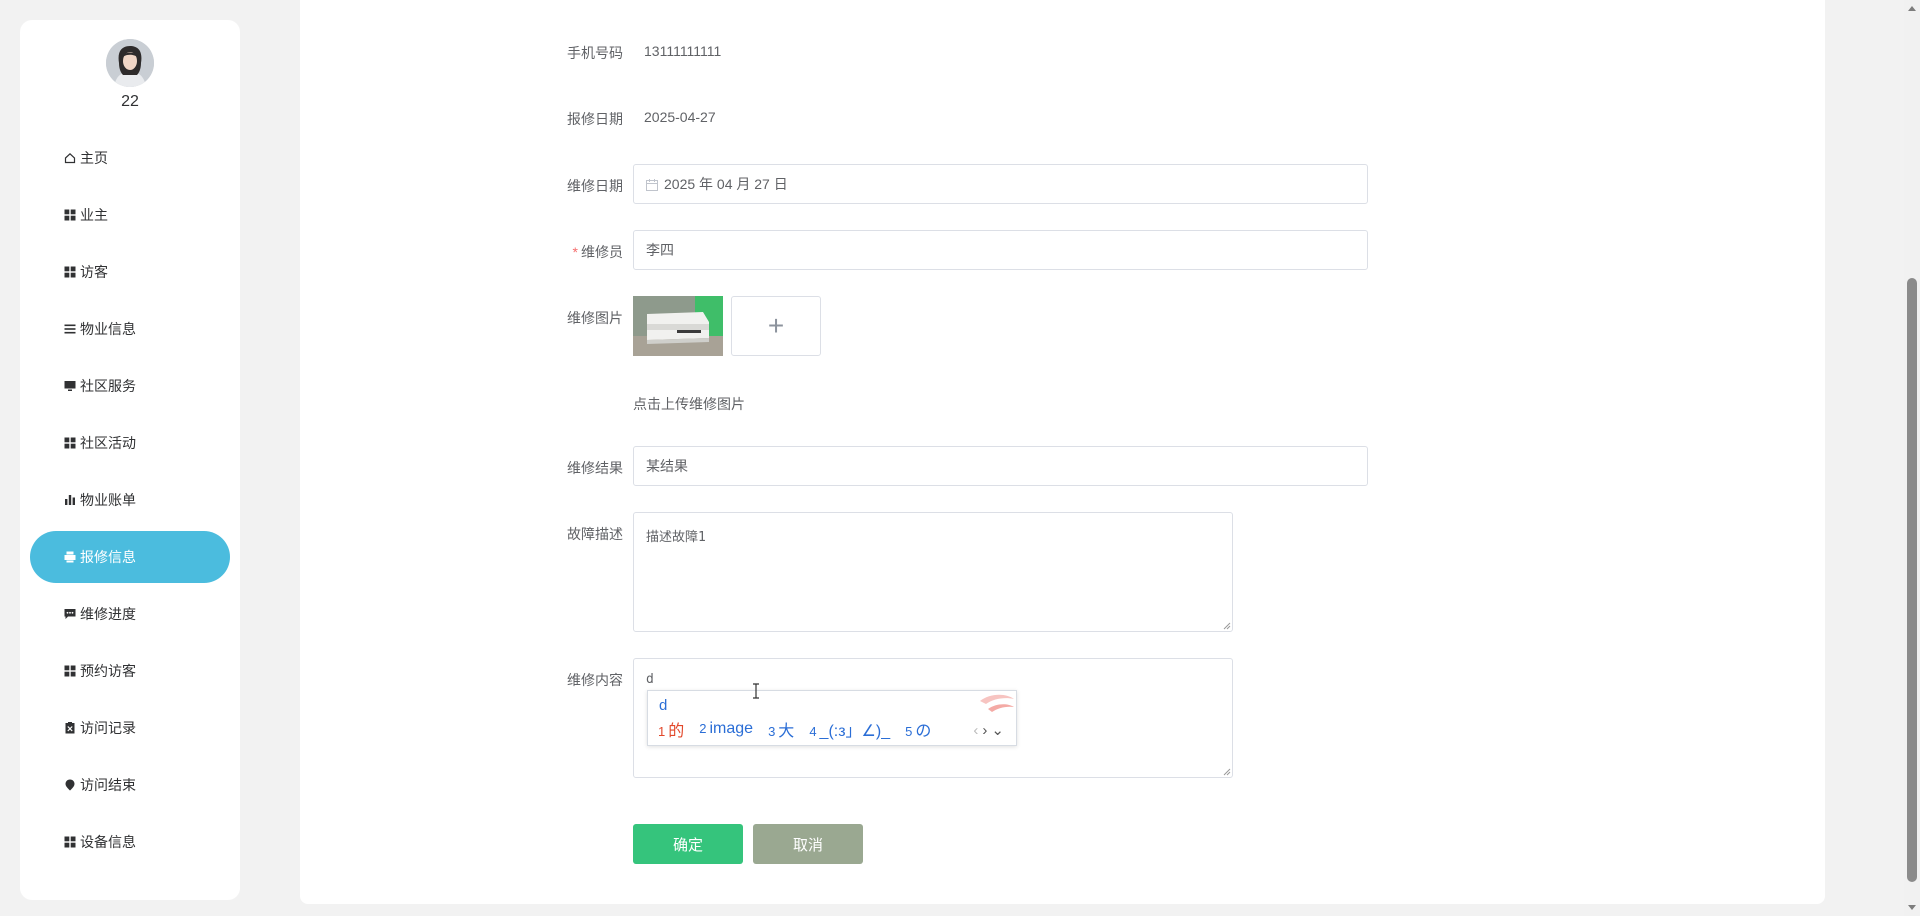  I want to click on phone-label: 手机号码, so click(595, 53).